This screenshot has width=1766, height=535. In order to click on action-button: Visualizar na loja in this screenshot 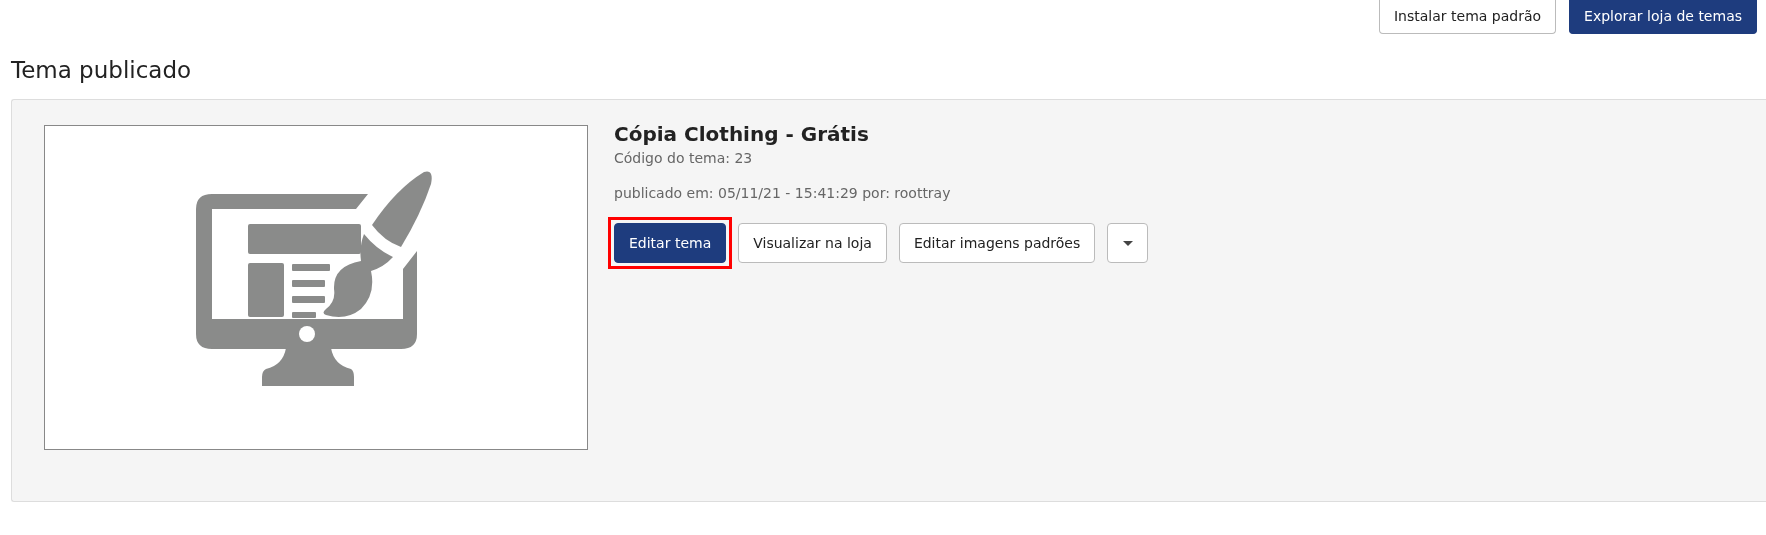, I will do `click(812, 243)`.